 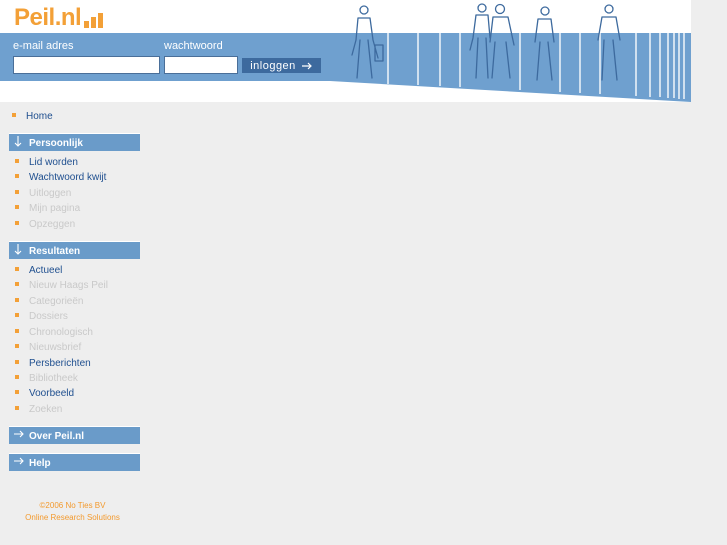 I want to click on peil-logo: Peil.nl, so click(x=59, y=17).